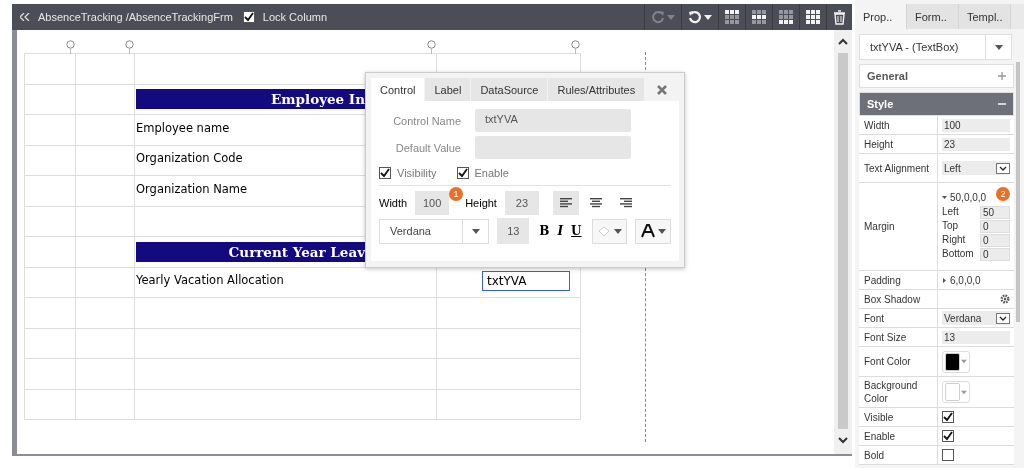 The image size is (1024, 468). I want to click on badge: 1, so click(456, 194).